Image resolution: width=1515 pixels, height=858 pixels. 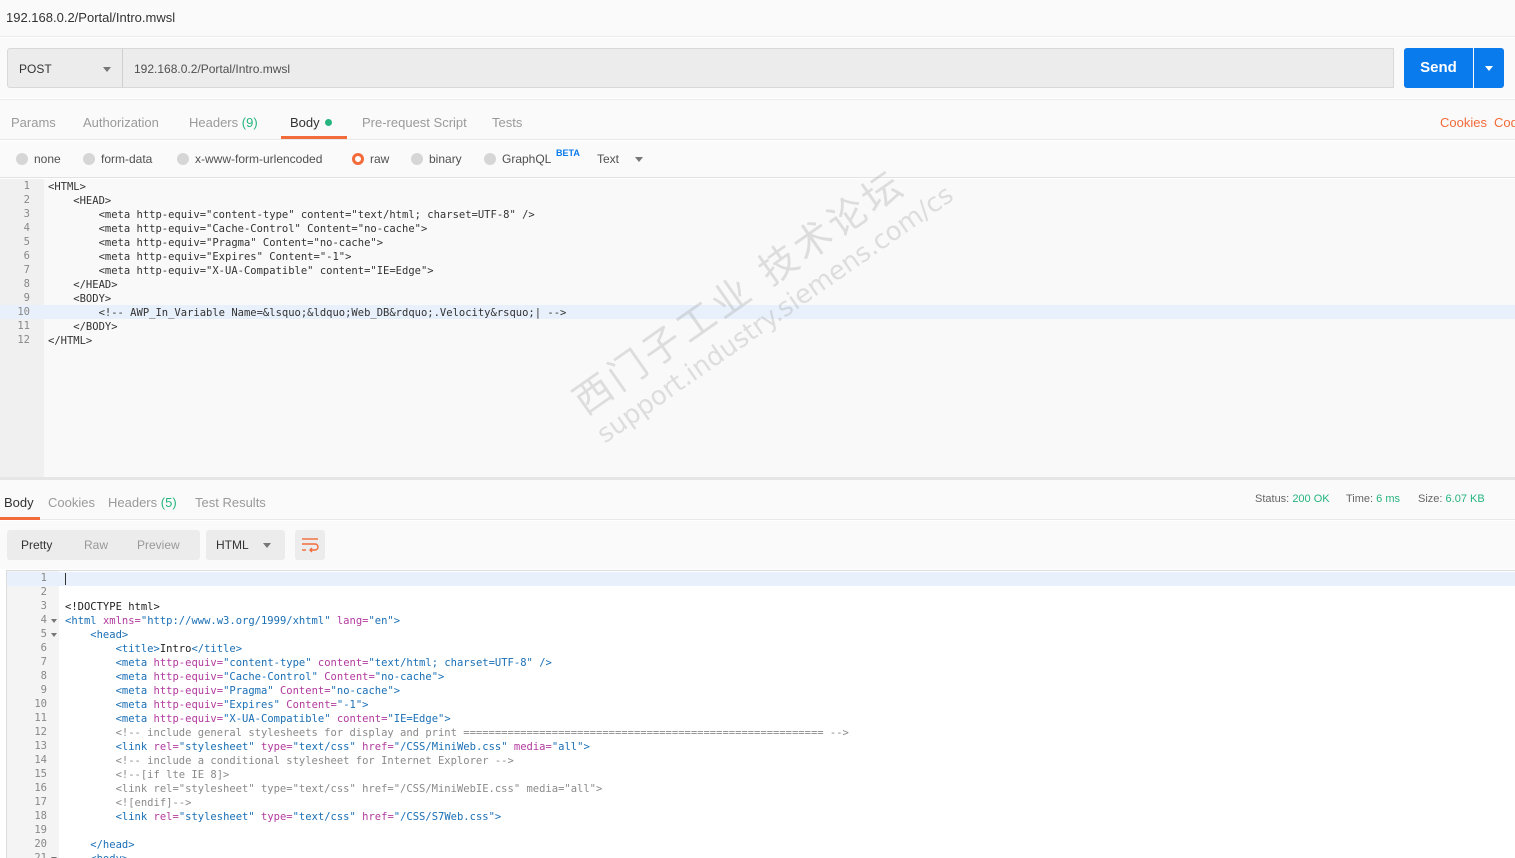 What do you see at coordinates (380, 159) in the screenshot?
I see `radio-raw-label: raw` at bounding box center [380, 159].